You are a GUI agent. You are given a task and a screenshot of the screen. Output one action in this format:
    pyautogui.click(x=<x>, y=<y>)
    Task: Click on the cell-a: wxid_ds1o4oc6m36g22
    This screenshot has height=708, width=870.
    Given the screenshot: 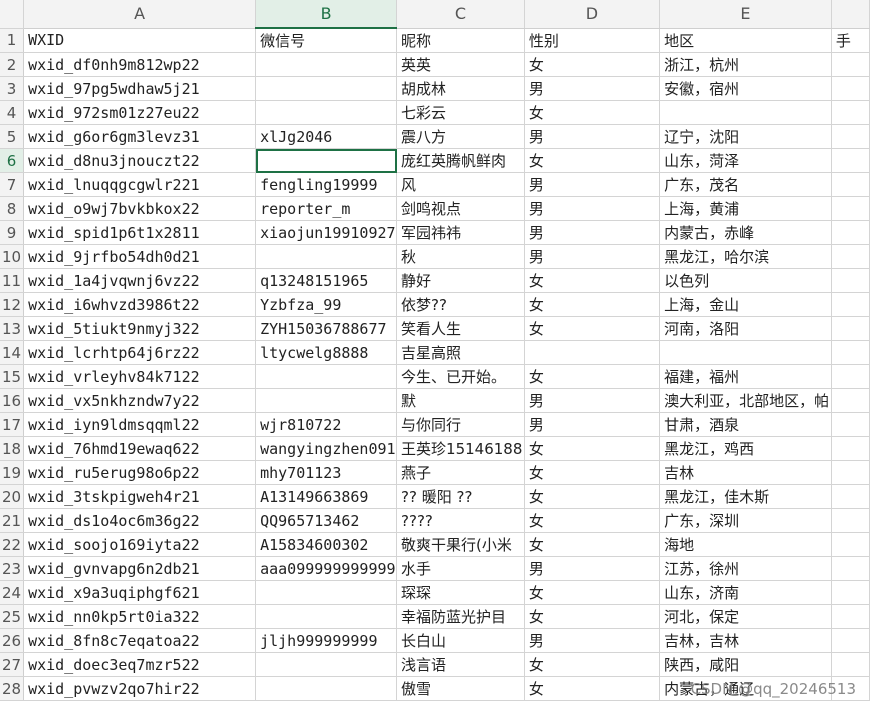 What is the action you would take?
    pyautogui.click(x=140, y=520)
    